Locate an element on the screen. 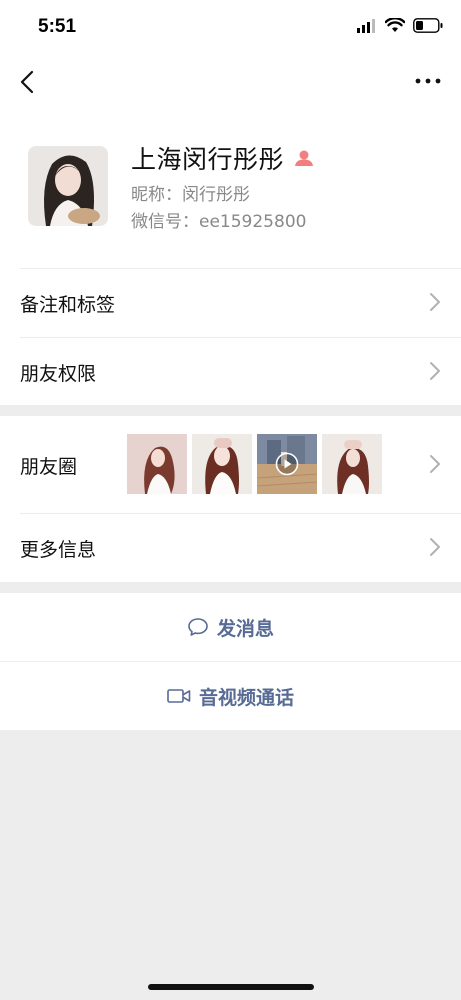 This screenshot has width=461, height=1000. more-info-cell: 更多信息 is located at coordinates (230, 547).